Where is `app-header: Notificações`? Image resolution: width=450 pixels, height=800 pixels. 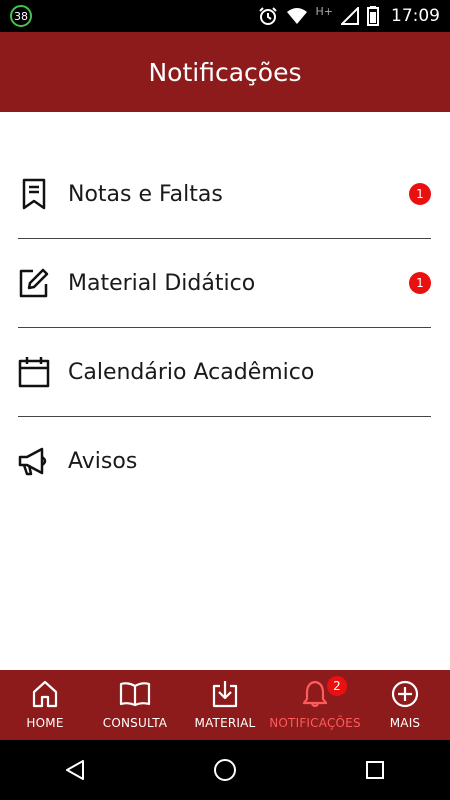 app-header: Notificações is located at coordinates (225, 72).